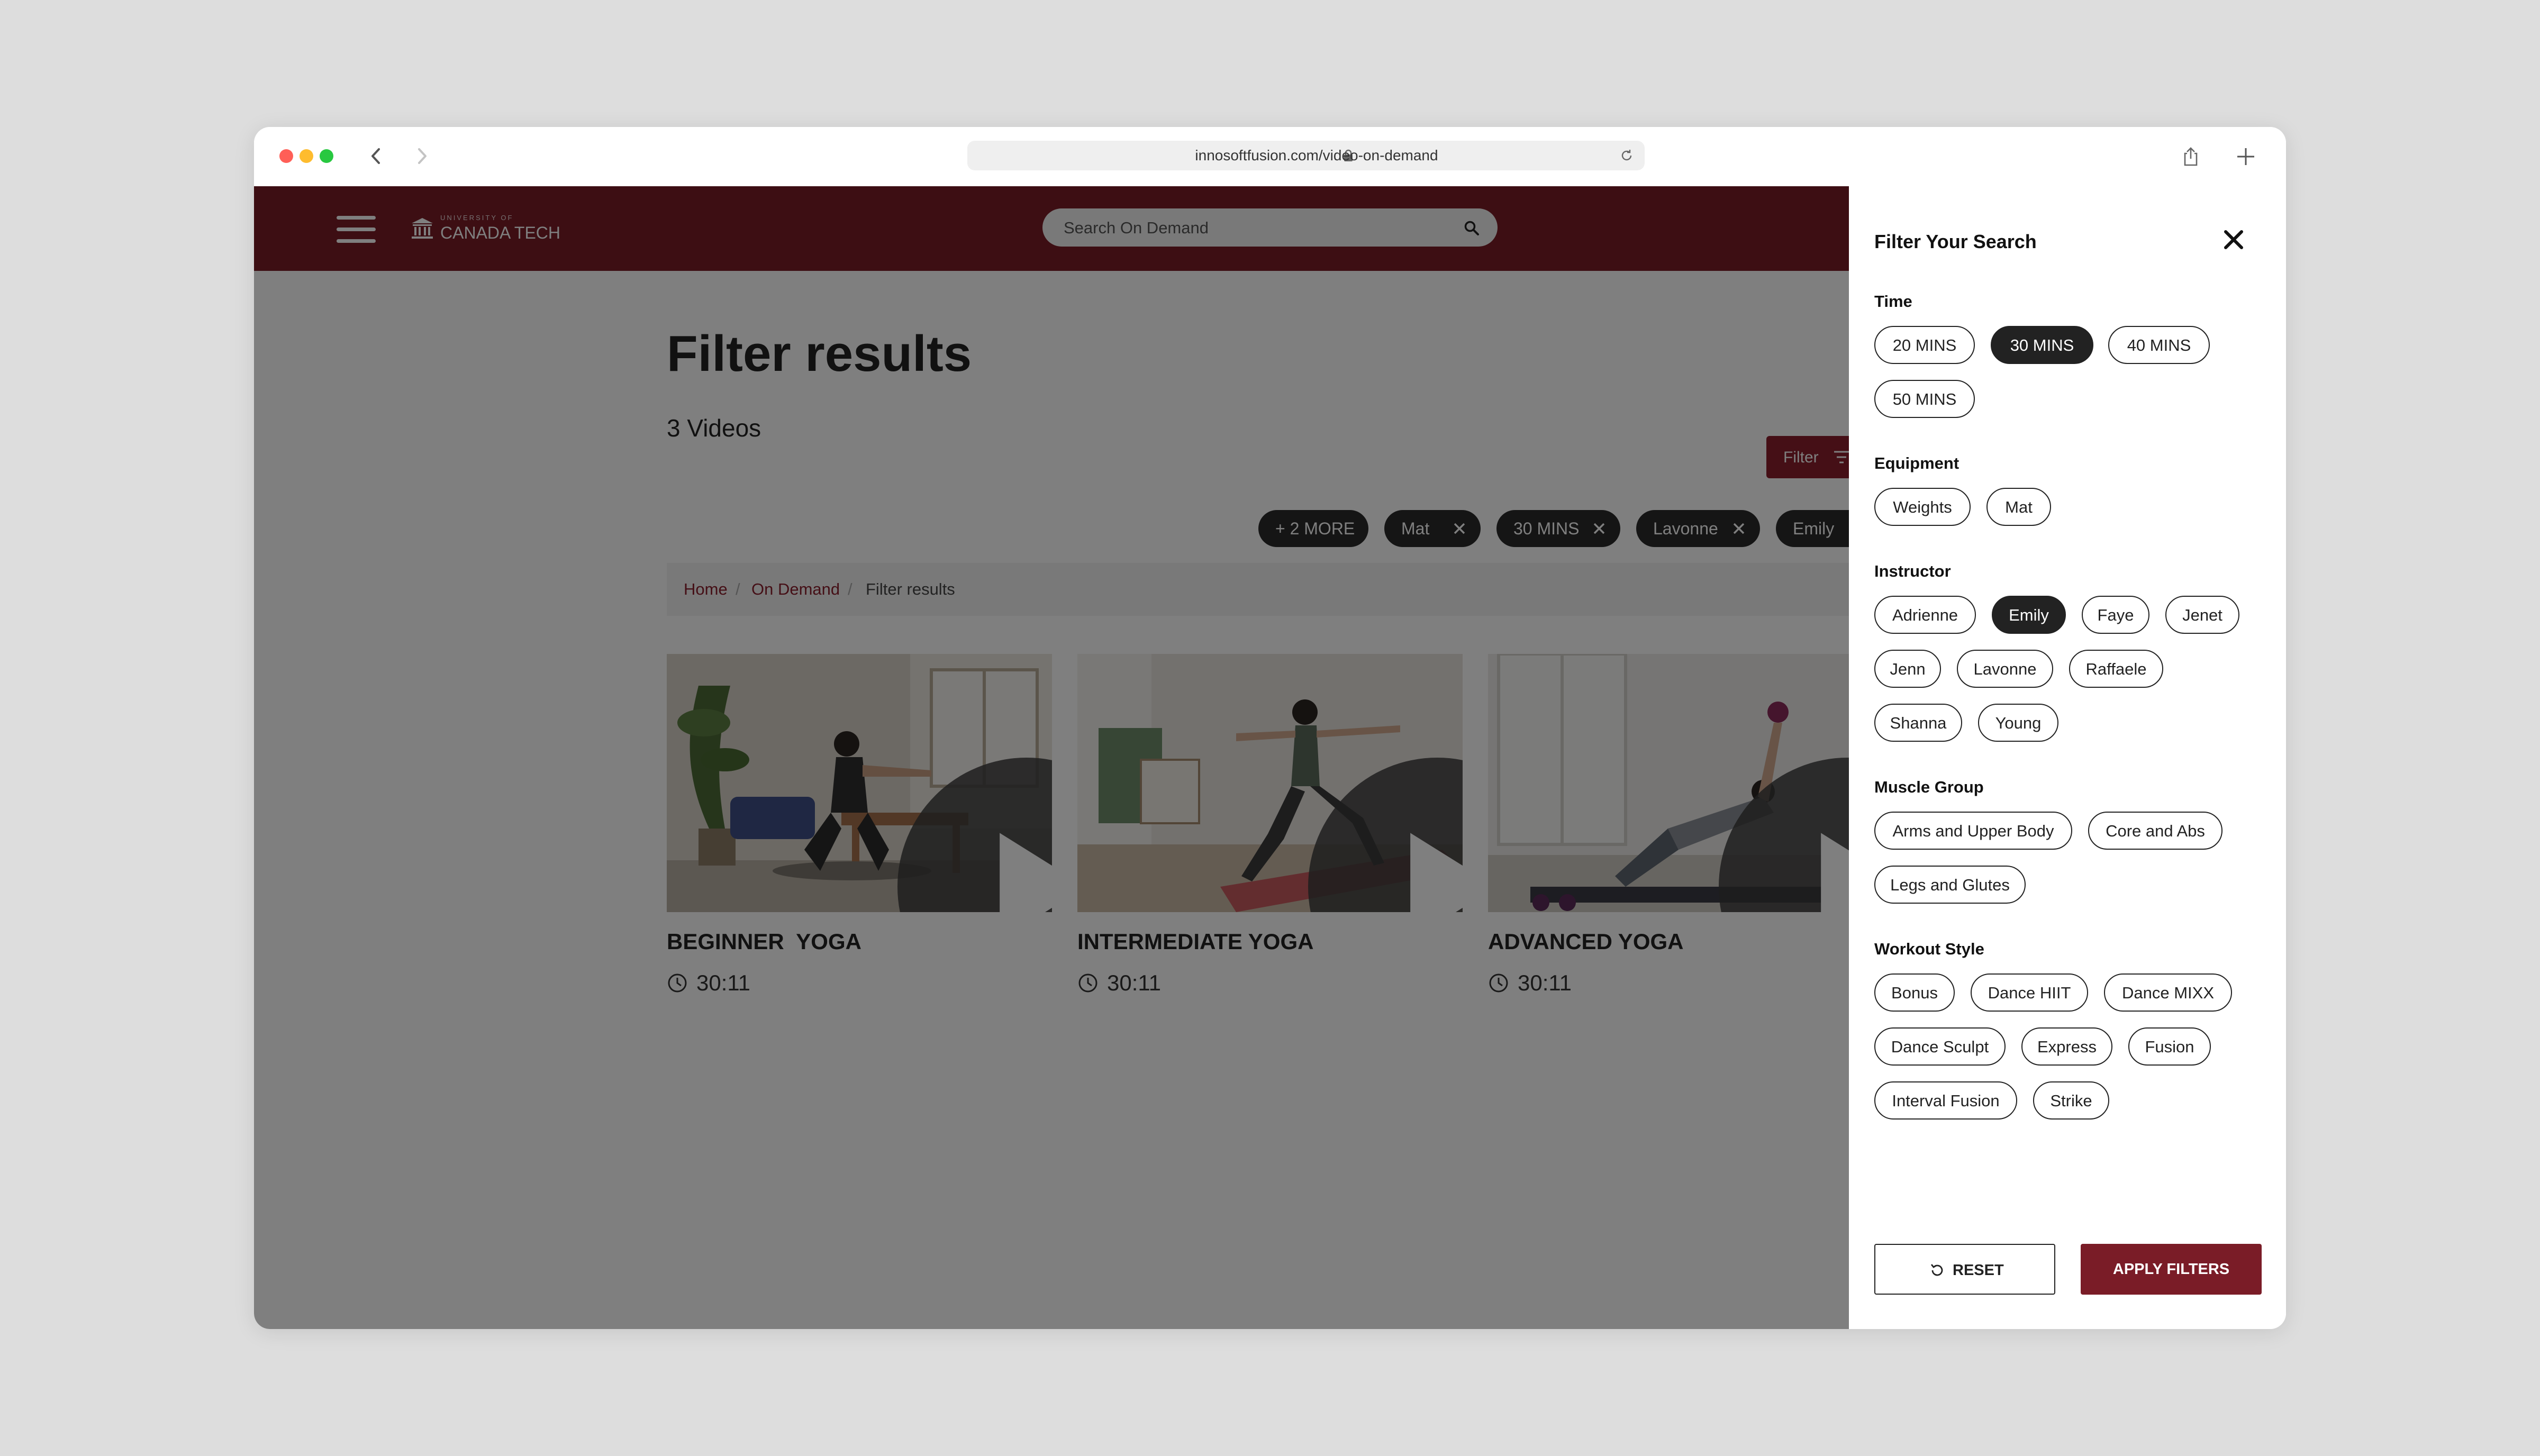 The image size is (2540, 1456). I want to click on browser-toolbar: innosoftfusion.com/video-on-demand, so click(1270, 156).